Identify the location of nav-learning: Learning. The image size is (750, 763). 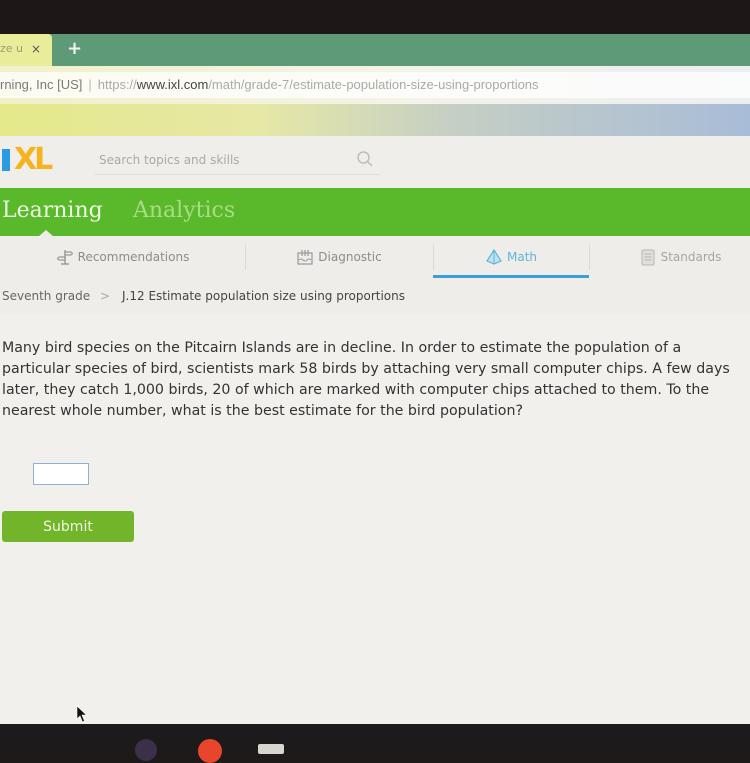
(52, 211).